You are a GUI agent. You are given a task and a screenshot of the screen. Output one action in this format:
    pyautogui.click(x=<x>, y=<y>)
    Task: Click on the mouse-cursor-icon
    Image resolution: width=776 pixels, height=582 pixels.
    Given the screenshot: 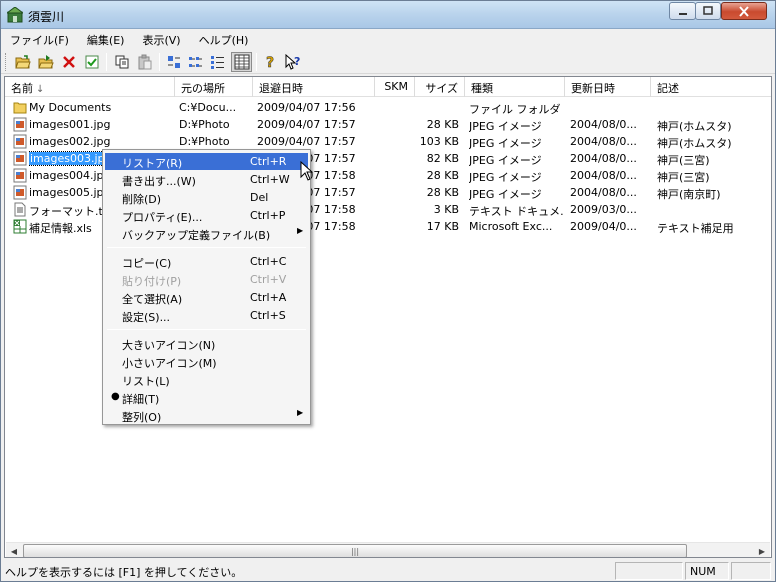 What is the action you would take?
    pyautogui.click(x=306, y=171)
    